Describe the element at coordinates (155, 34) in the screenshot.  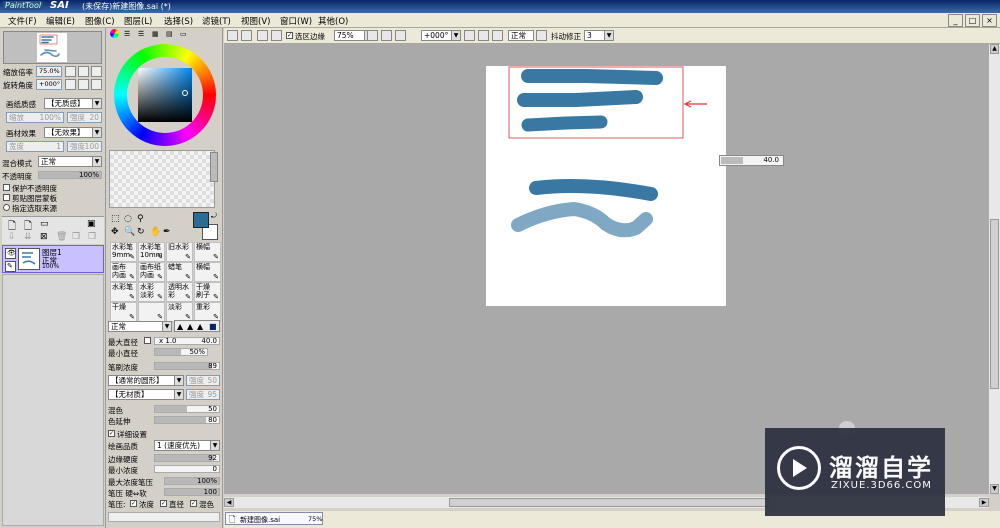
I see `palette-tab-icon: ▦` at that location.